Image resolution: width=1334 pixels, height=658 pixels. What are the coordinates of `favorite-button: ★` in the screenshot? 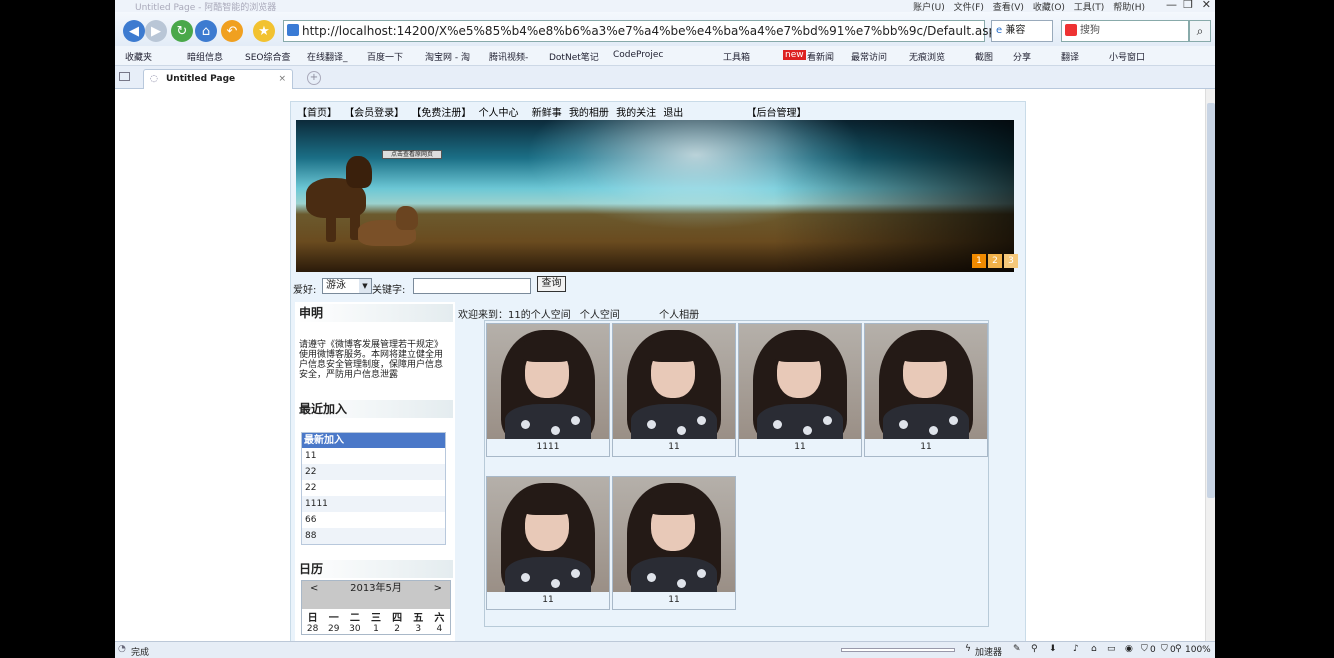 It's located at (264, 31).